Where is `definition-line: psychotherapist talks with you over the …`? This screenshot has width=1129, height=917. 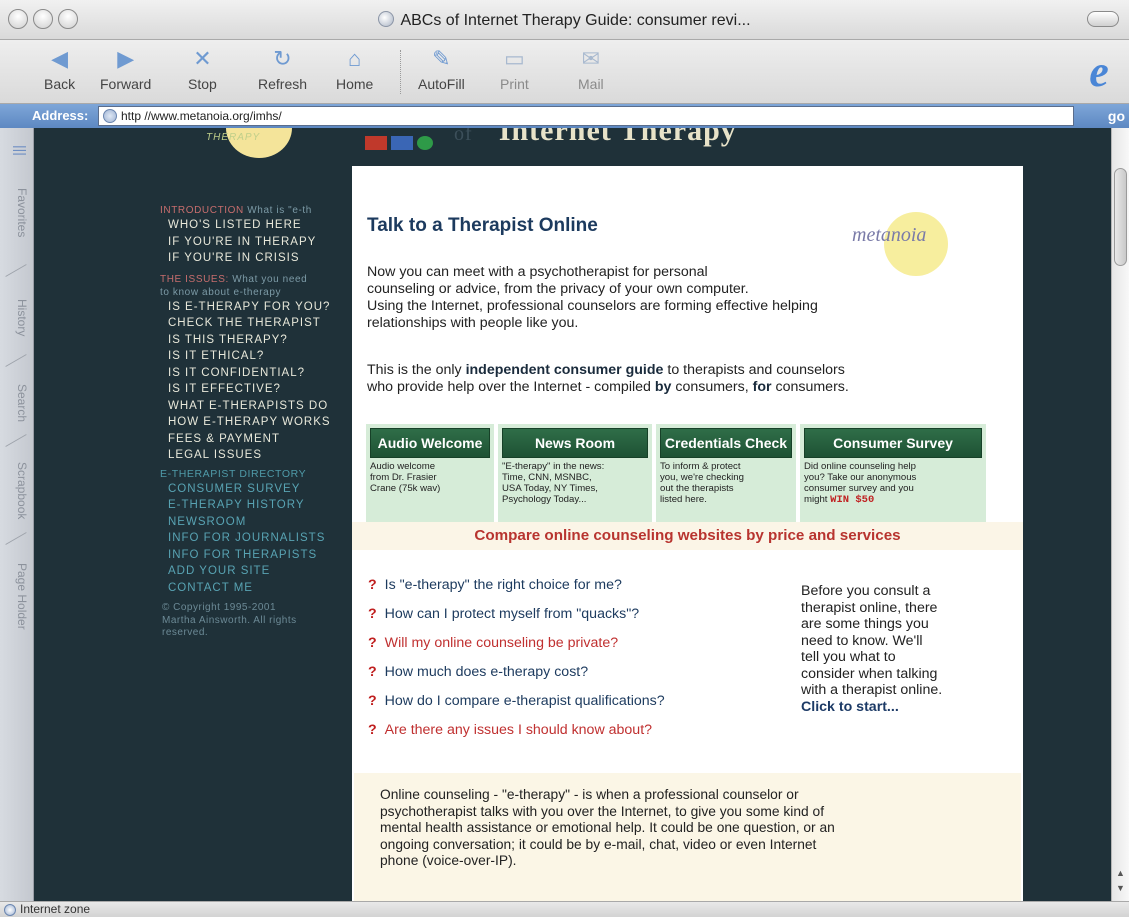
definition-line: psychotherapist talks with you over the … is located at coordinates (602, 811).